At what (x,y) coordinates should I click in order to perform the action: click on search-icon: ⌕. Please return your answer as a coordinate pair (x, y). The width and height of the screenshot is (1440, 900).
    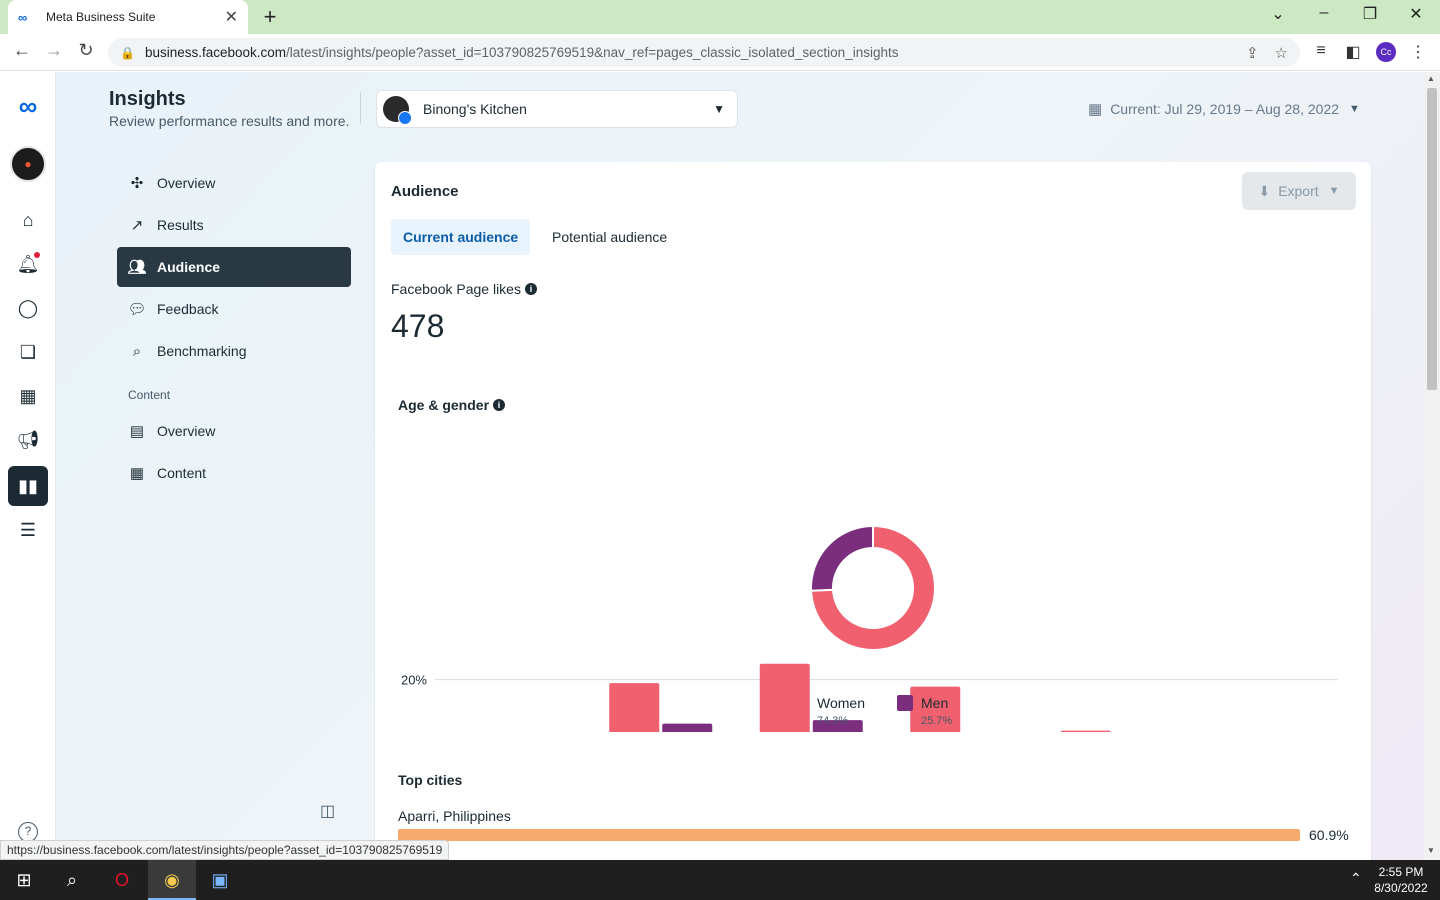
    Looking at the image, I should click on (72, 880).